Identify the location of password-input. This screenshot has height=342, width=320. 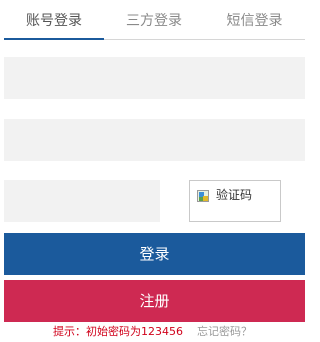
(154, 140).